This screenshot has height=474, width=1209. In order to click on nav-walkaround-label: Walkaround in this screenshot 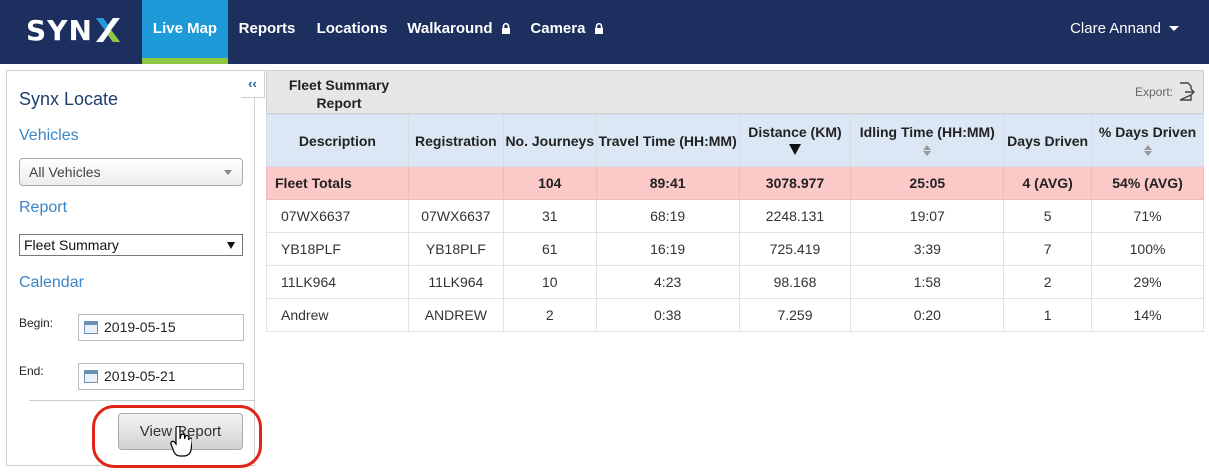, I will do `click(450, 28)`.